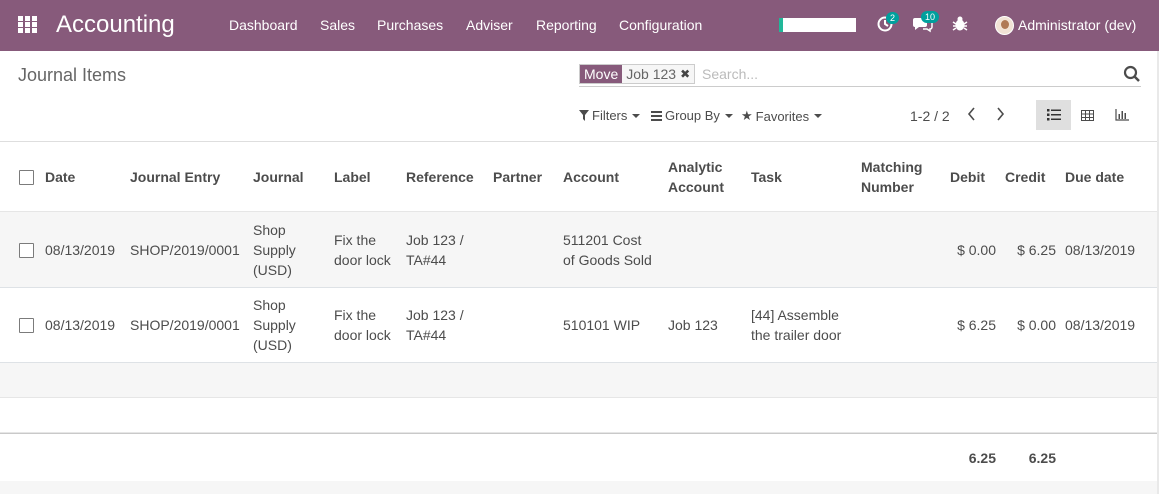  I want to click on search-input, so click(912, 74).